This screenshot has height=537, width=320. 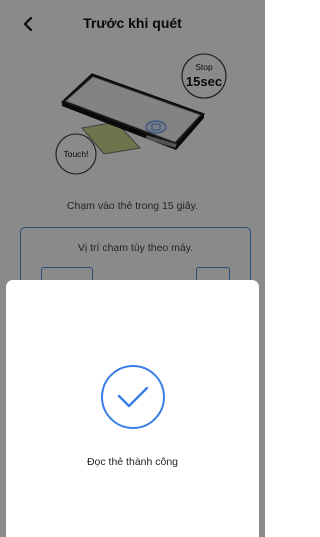 I want to click on checkmark-icon, so click(x=133, y=397).